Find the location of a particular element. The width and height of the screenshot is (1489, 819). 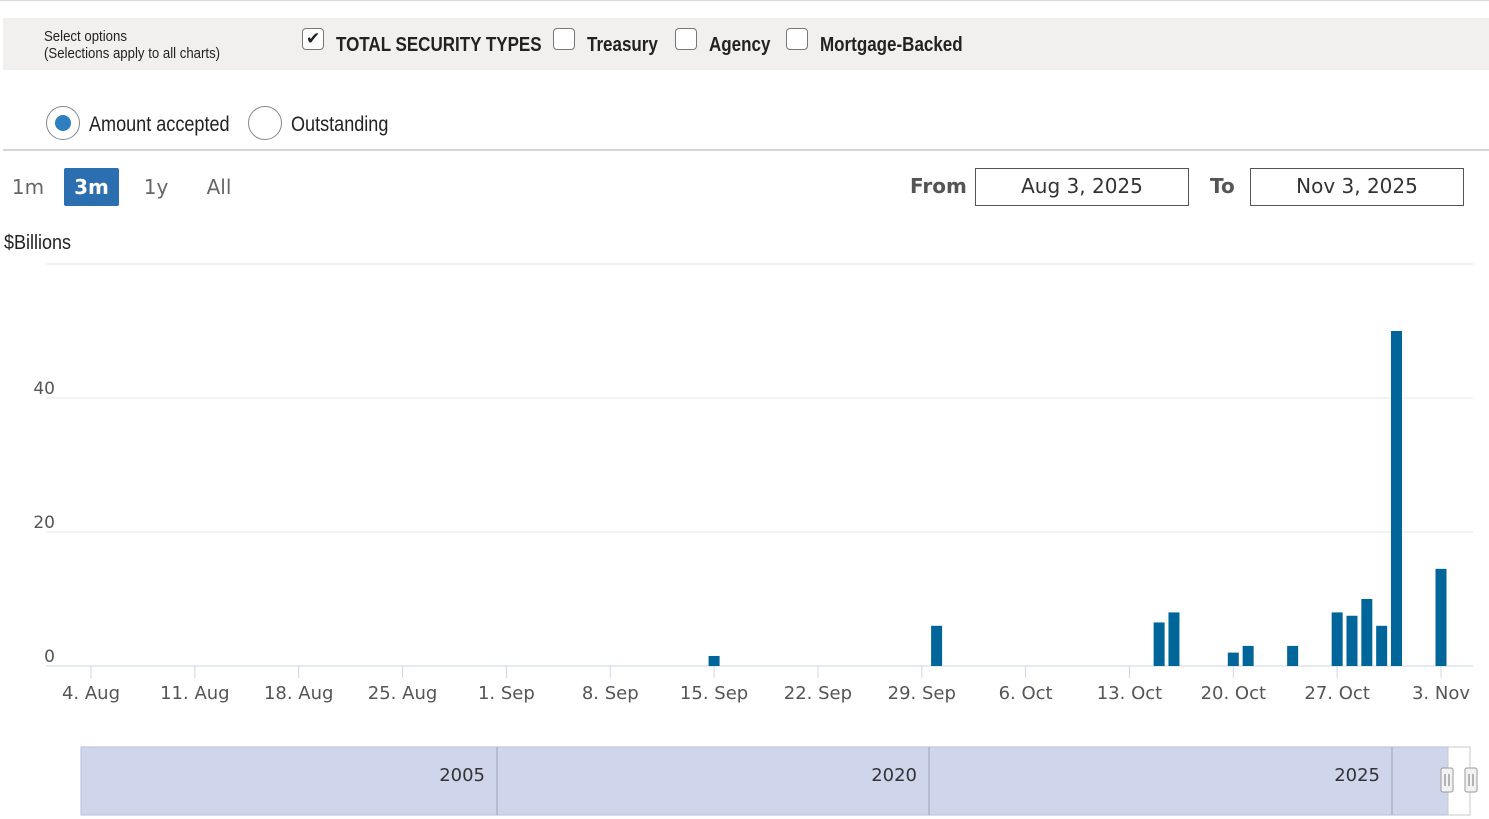

x-tick-label: 8. Sep is located at coordinates (610, 693).